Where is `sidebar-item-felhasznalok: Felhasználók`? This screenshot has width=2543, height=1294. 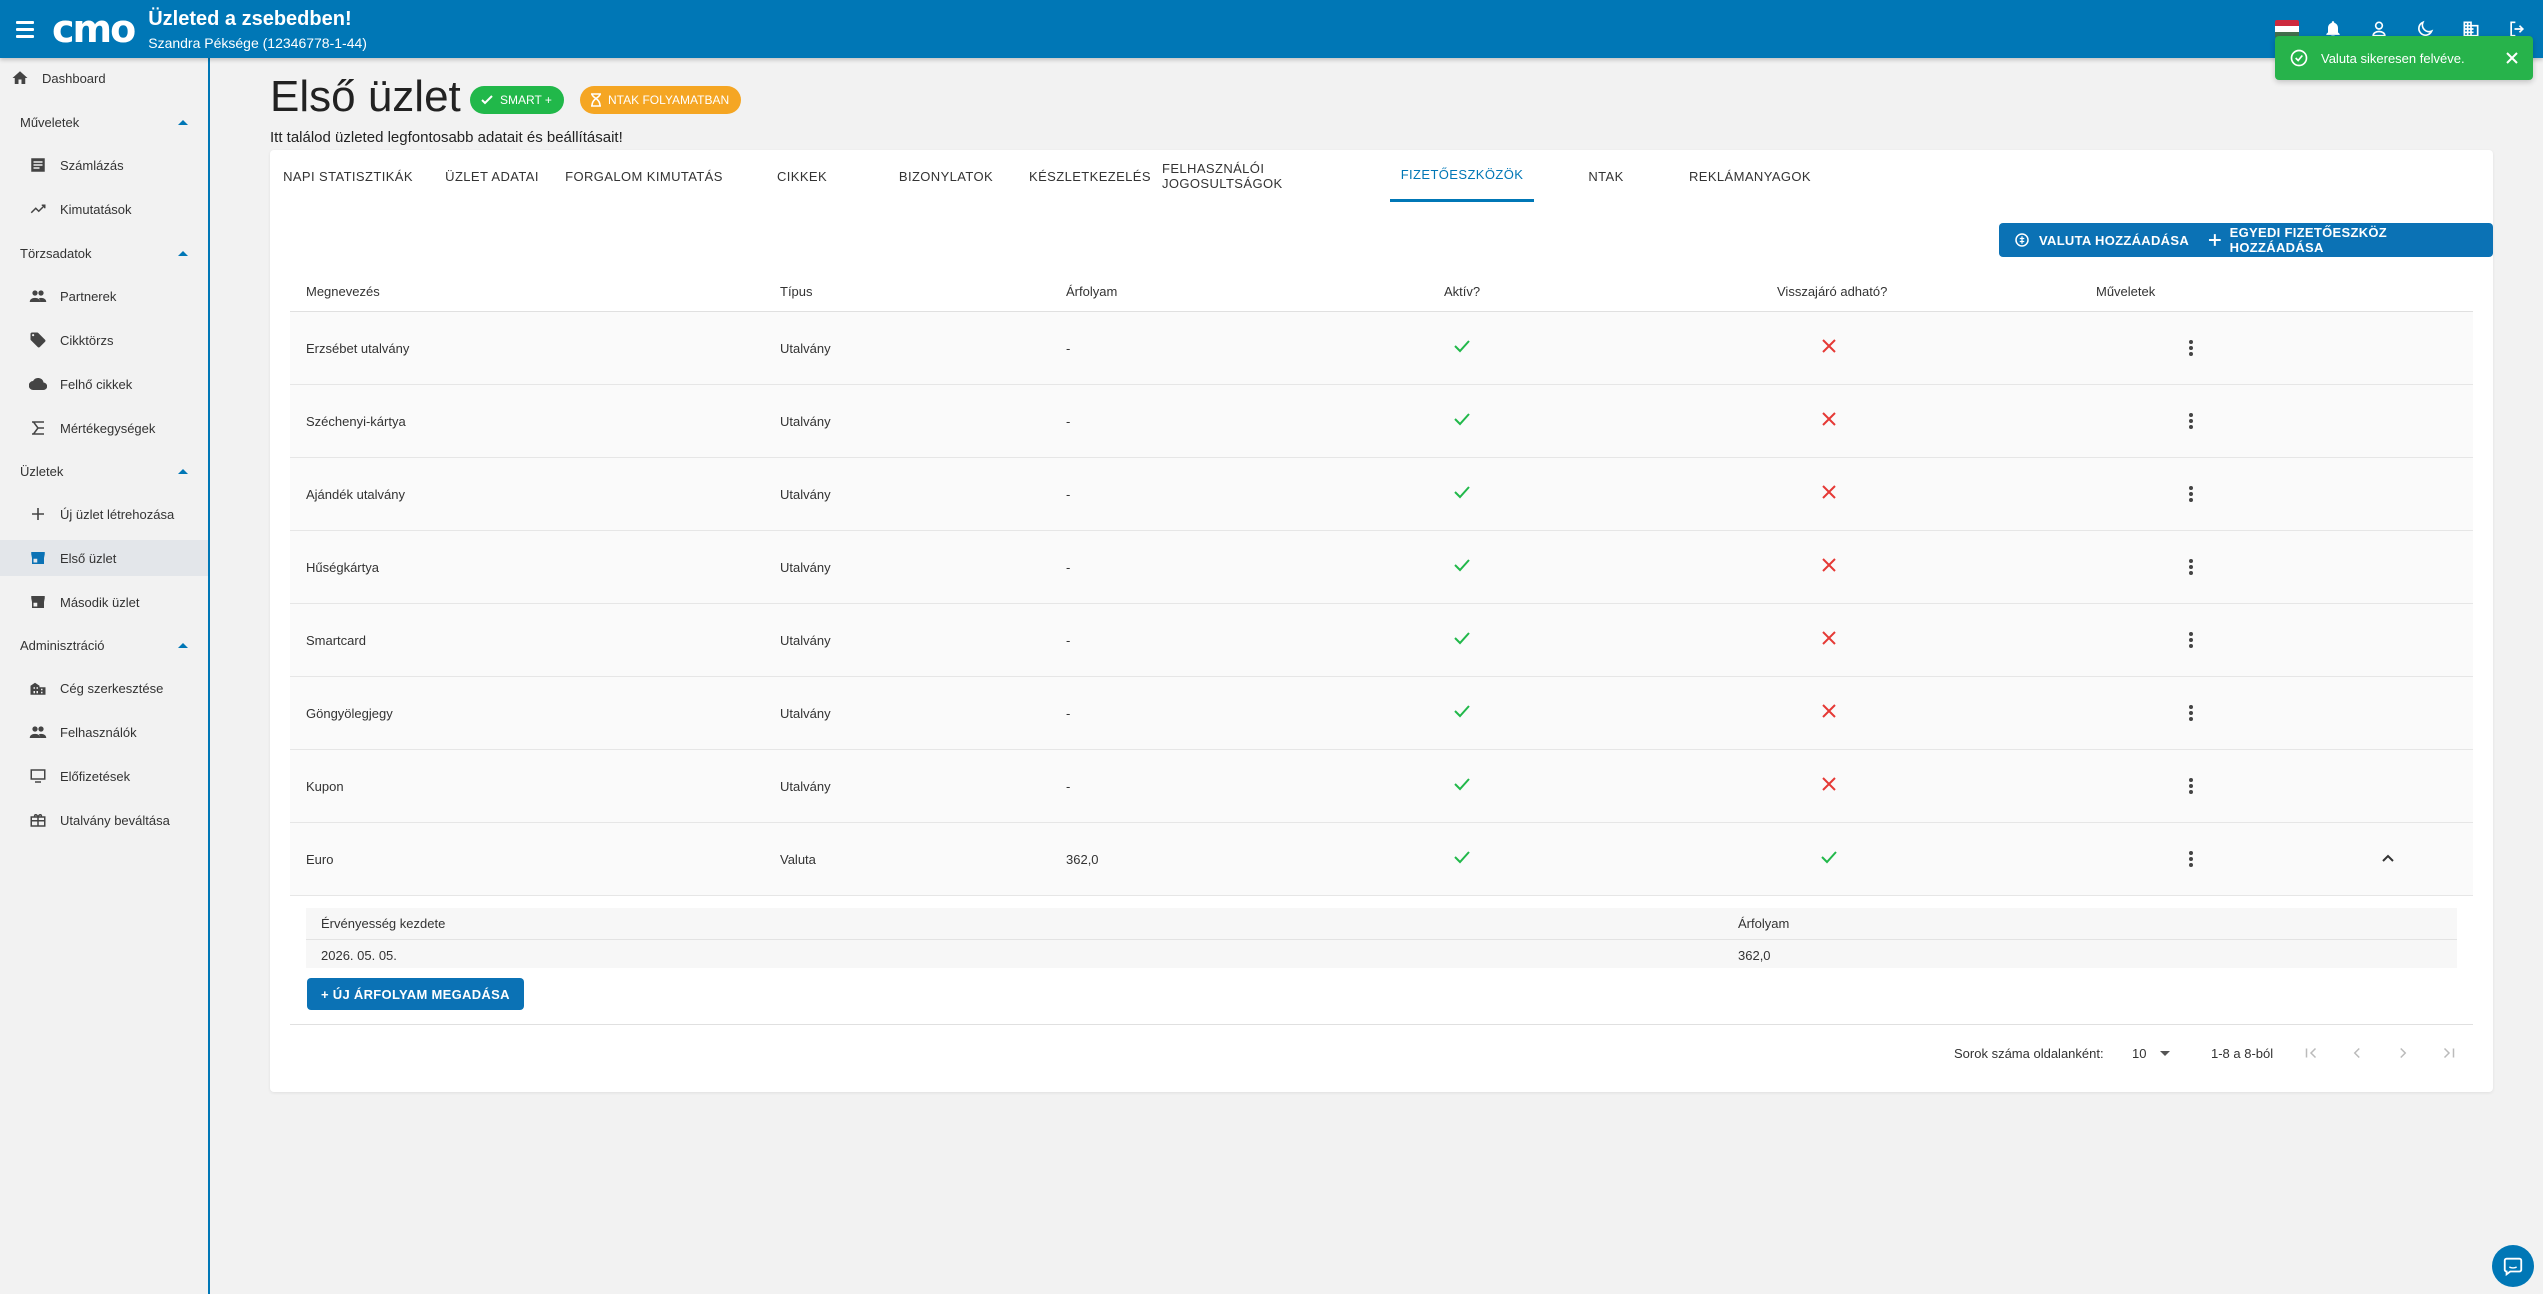 sidebar-item-felhasznalok: Felhasználók is located at coordinates (104, 732).